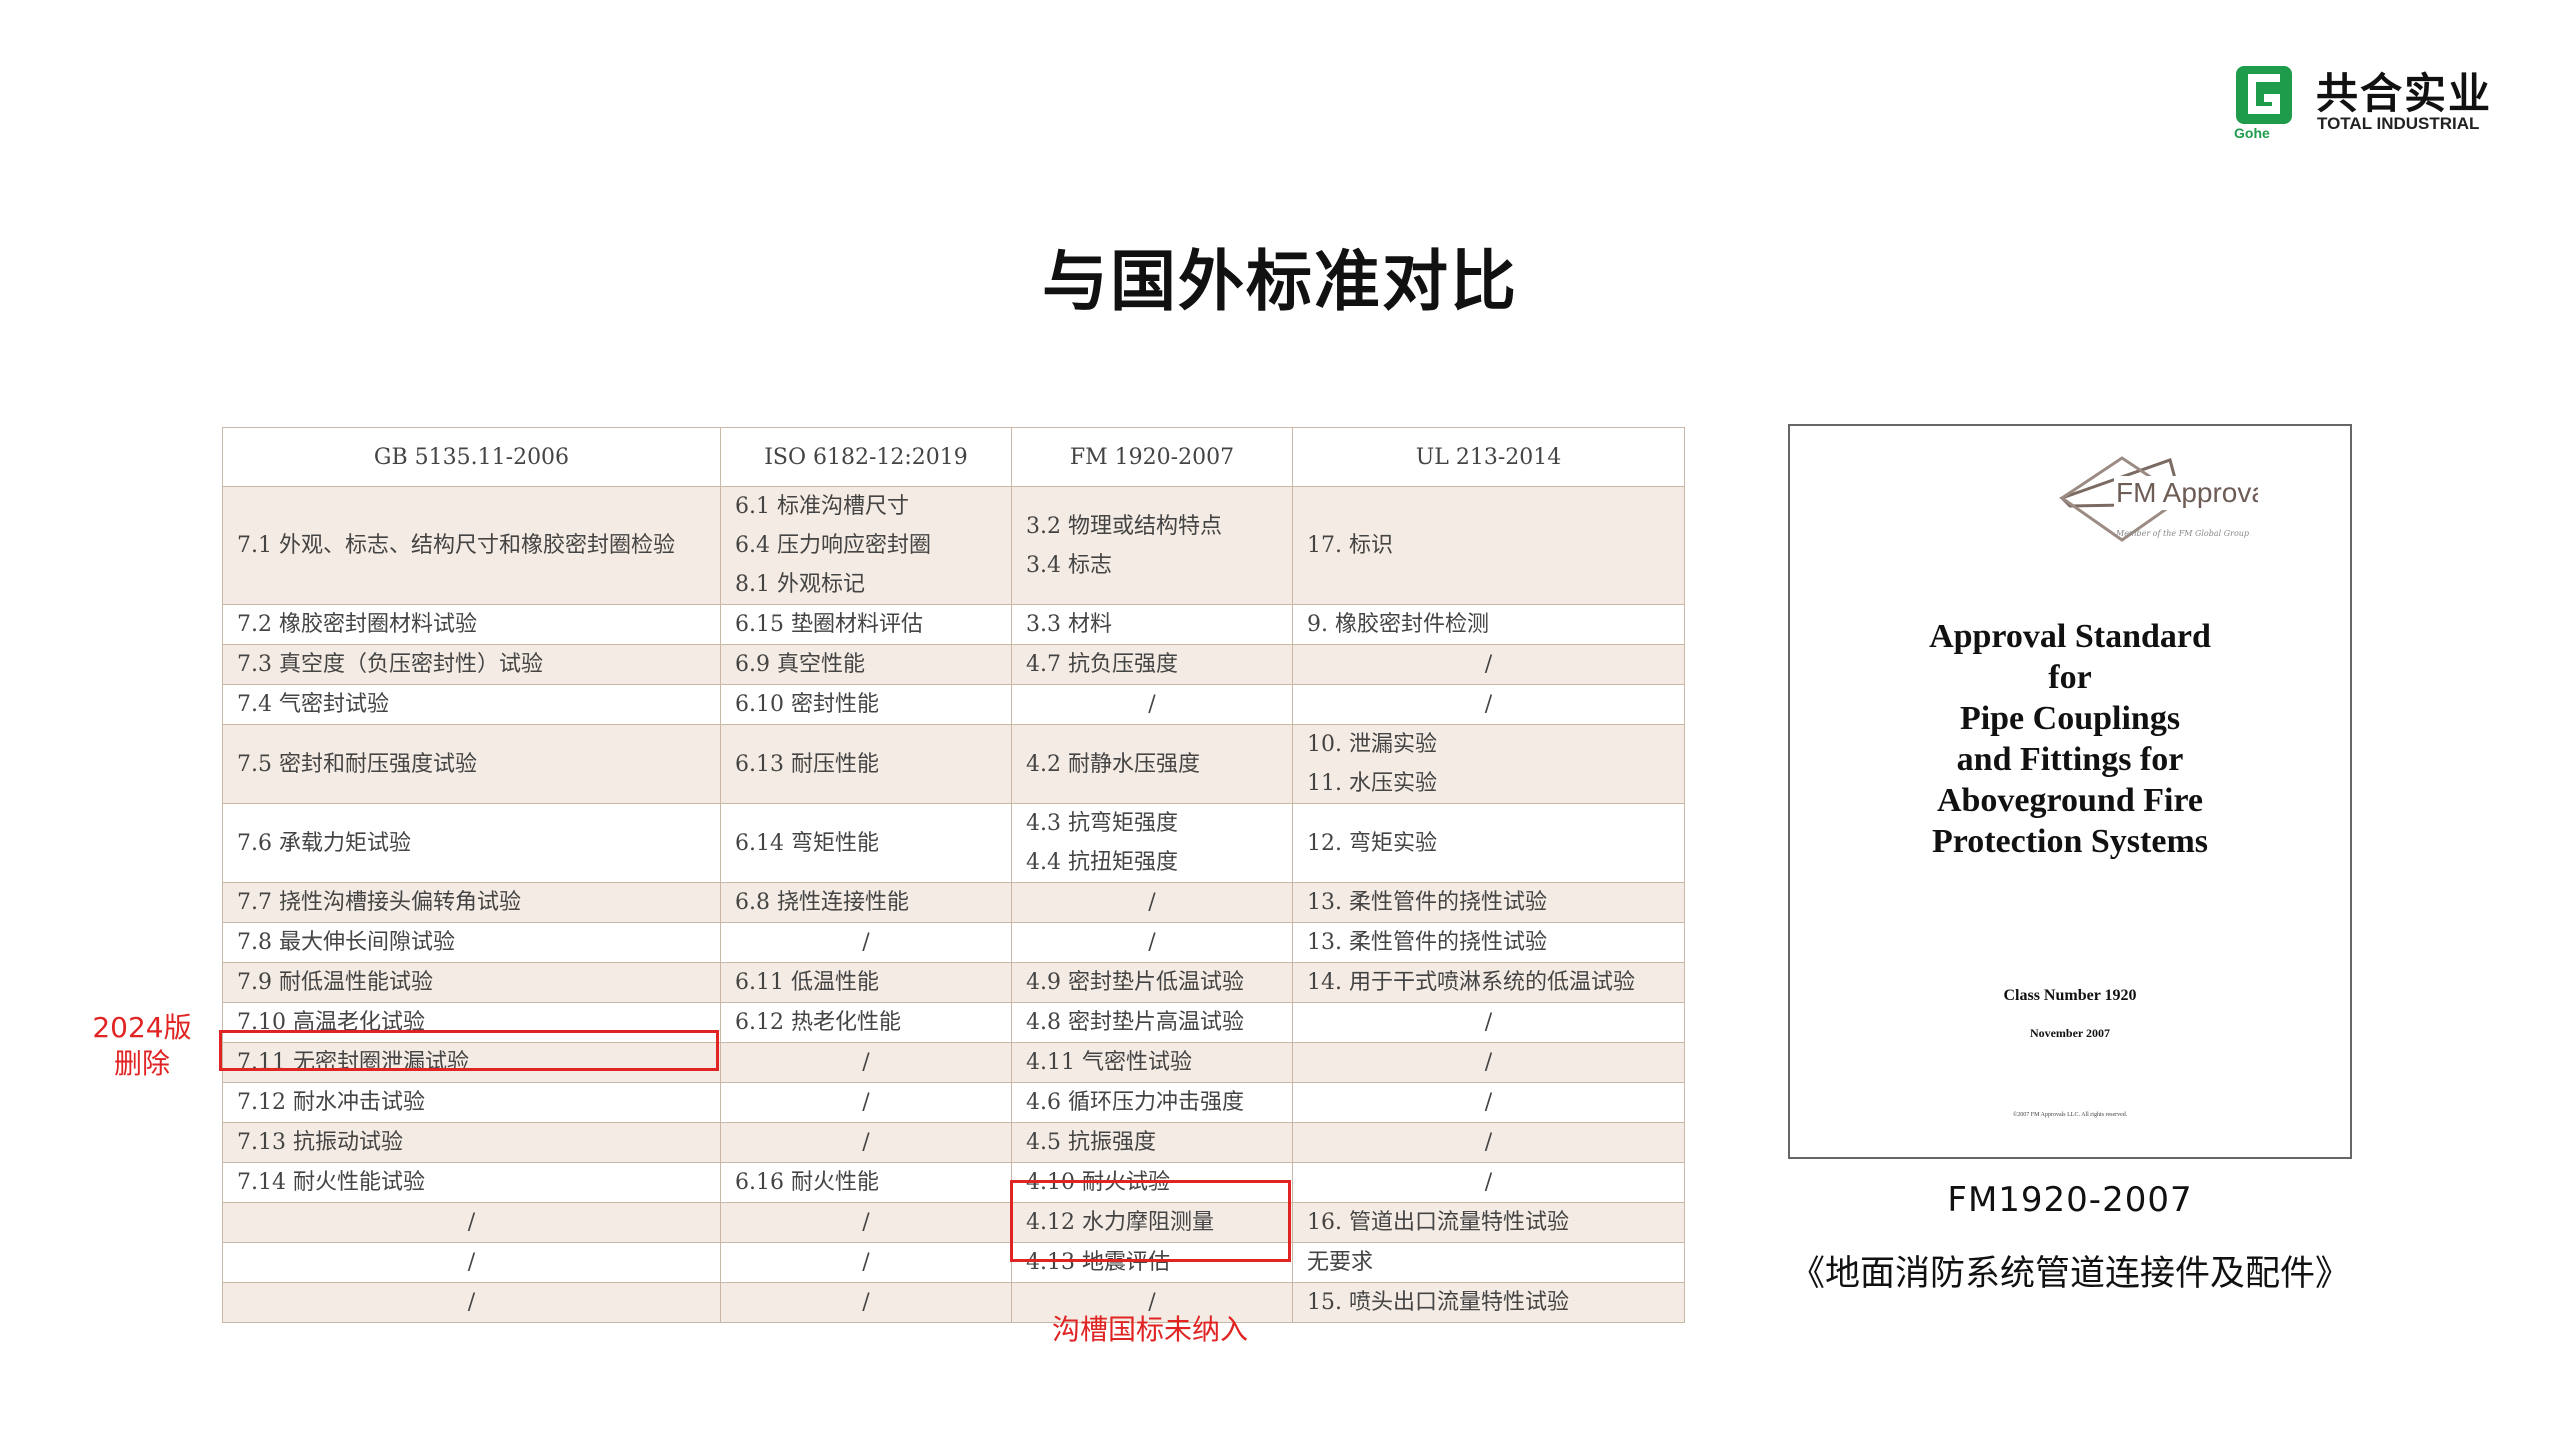 This screenshot has height=1440, width=2560. What do you see at coordinates (953, 942) in the screenshot?
I see `table-row: 7.8 最大伸长间隙试验 / / 13. 柔性管件的挠性试验` at bounding box center [953, 942].